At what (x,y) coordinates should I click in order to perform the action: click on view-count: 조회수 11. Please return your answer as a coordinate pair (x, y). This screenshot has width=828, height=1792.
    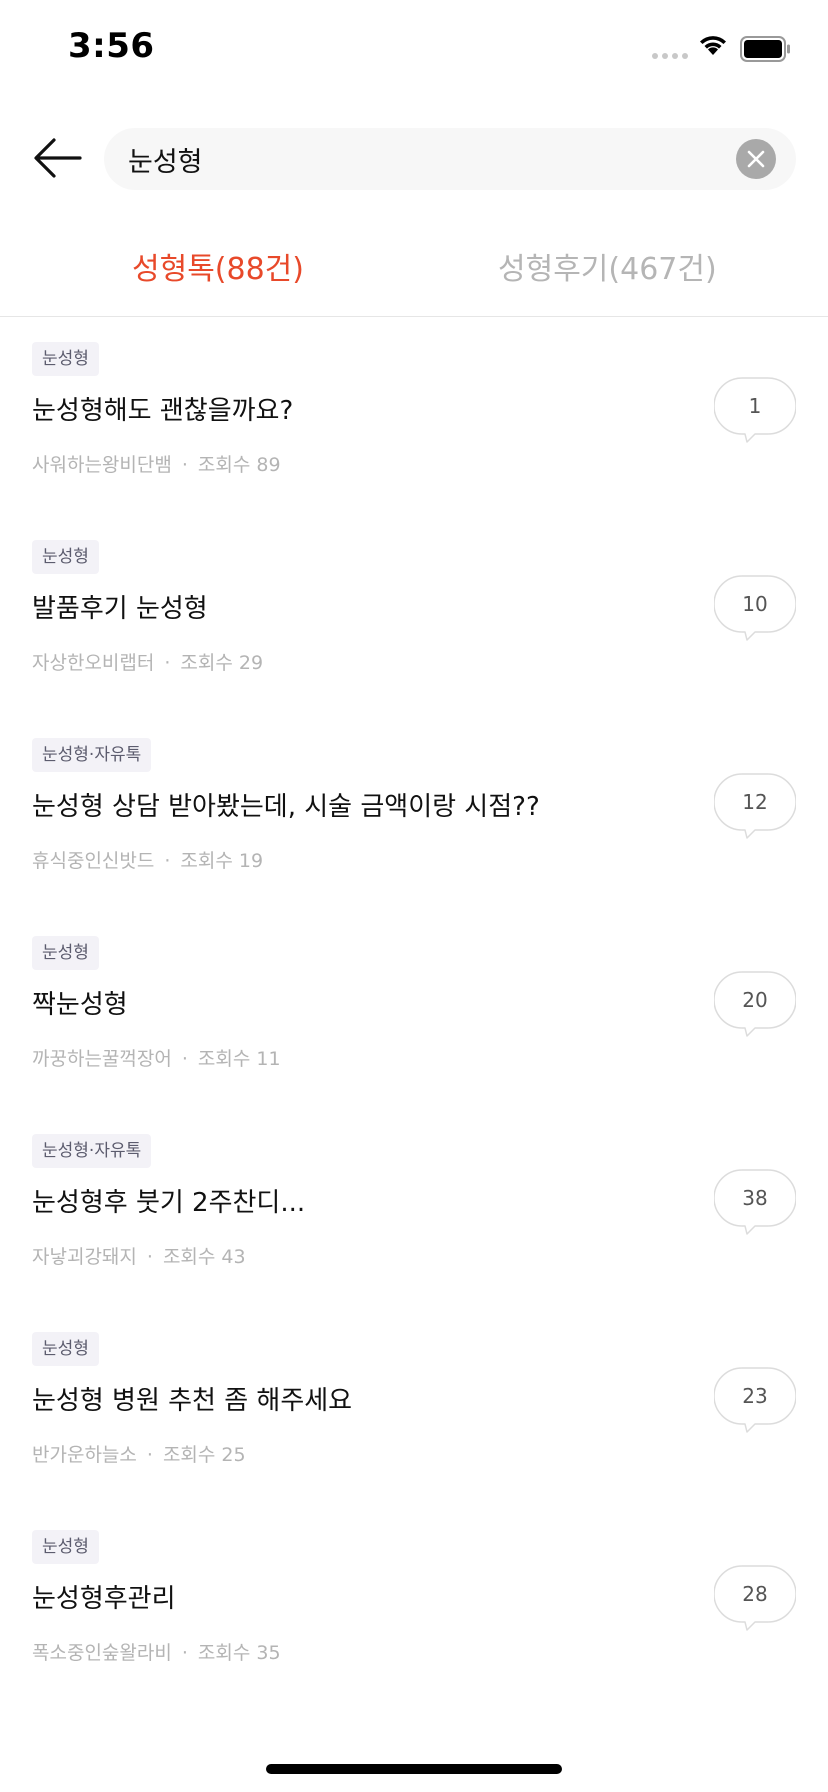
    Looking at the image, I should click on (239, 1059).